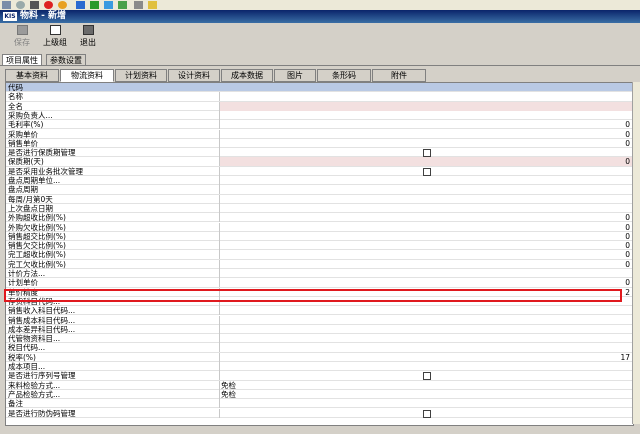  What do you see at coordinates (62, 5) in the screenshot?
I see `power-icon` at bounding box center [62, 5].